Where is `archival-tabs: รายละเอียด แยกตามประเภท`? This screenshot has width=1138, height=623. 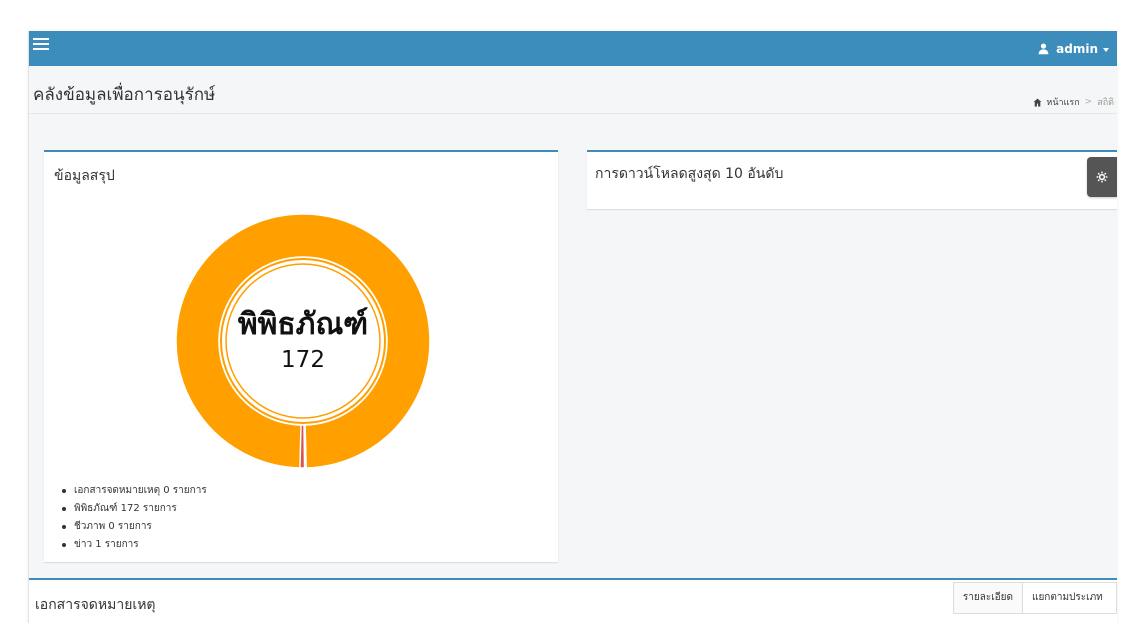
archival-tabs: รายละเอียด แยกตามประเภท is located at coordinates (1034, 598).